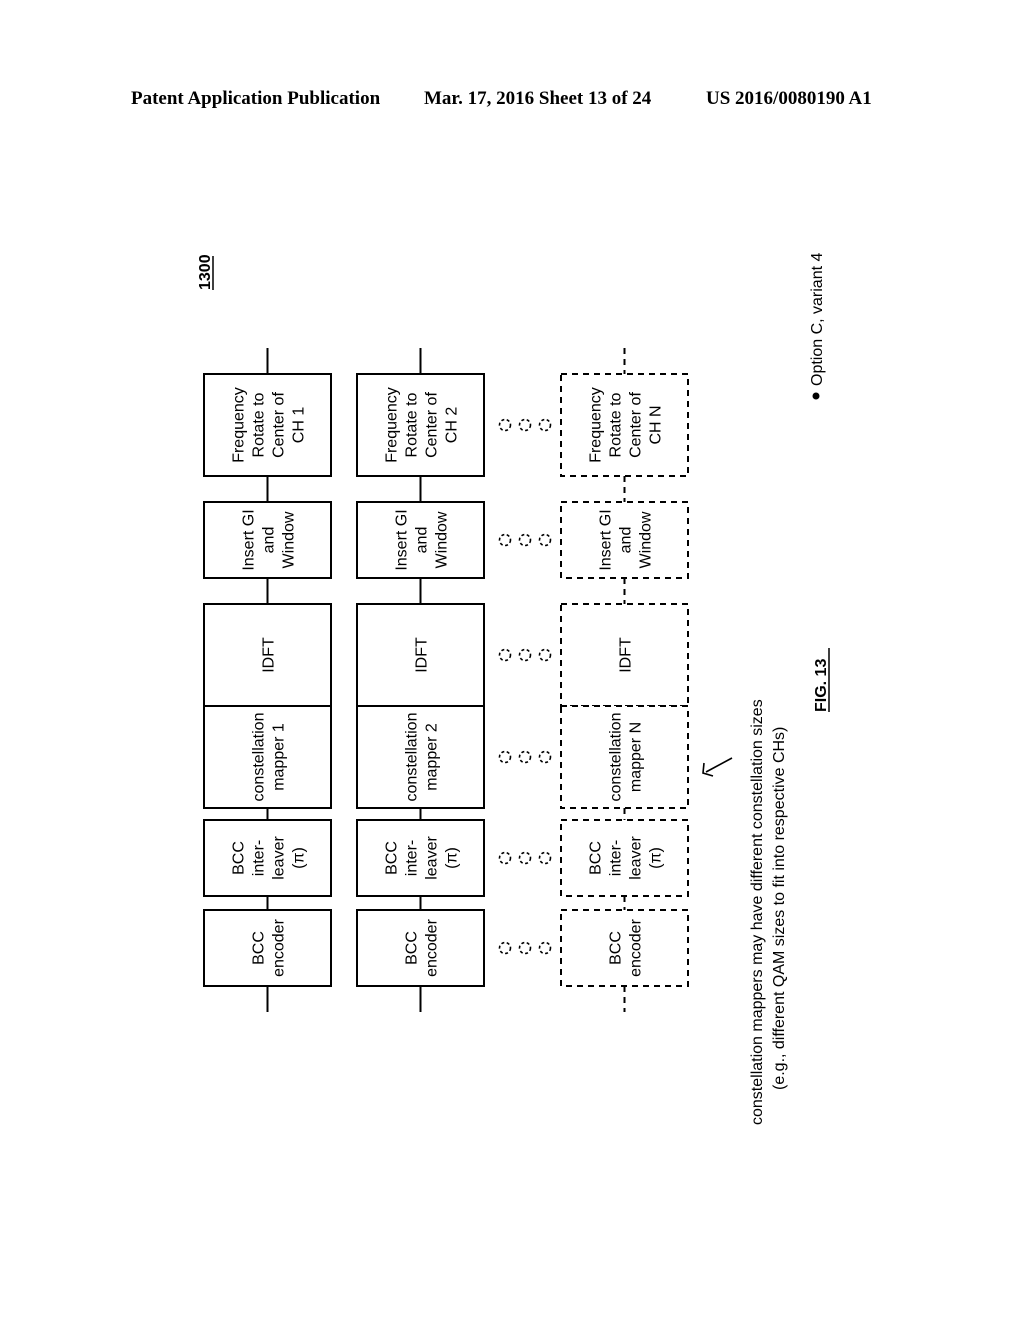 This screenshot has width=1024, height=1320. I want to click on block-idft-chN: IDFT, so click(624, 655).